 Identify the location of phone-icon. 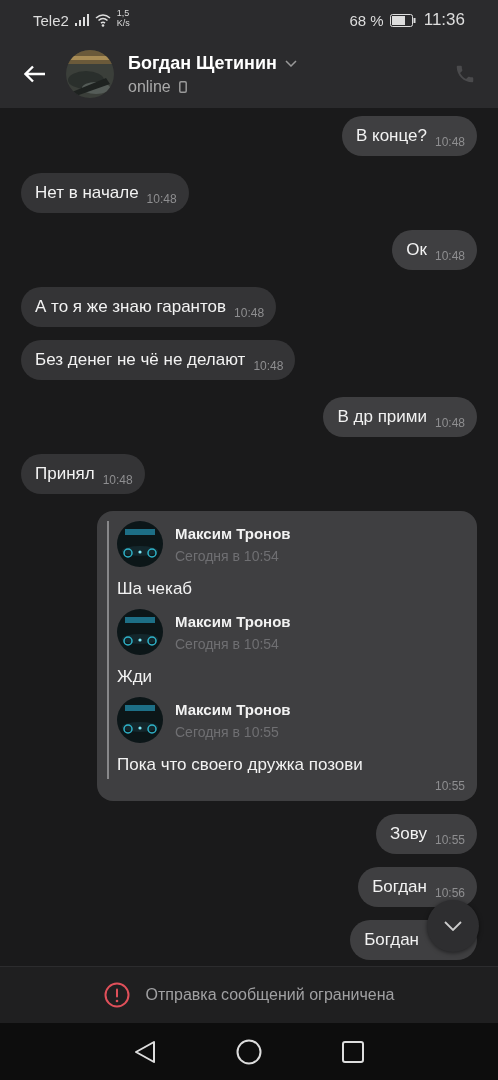
(182, 86).